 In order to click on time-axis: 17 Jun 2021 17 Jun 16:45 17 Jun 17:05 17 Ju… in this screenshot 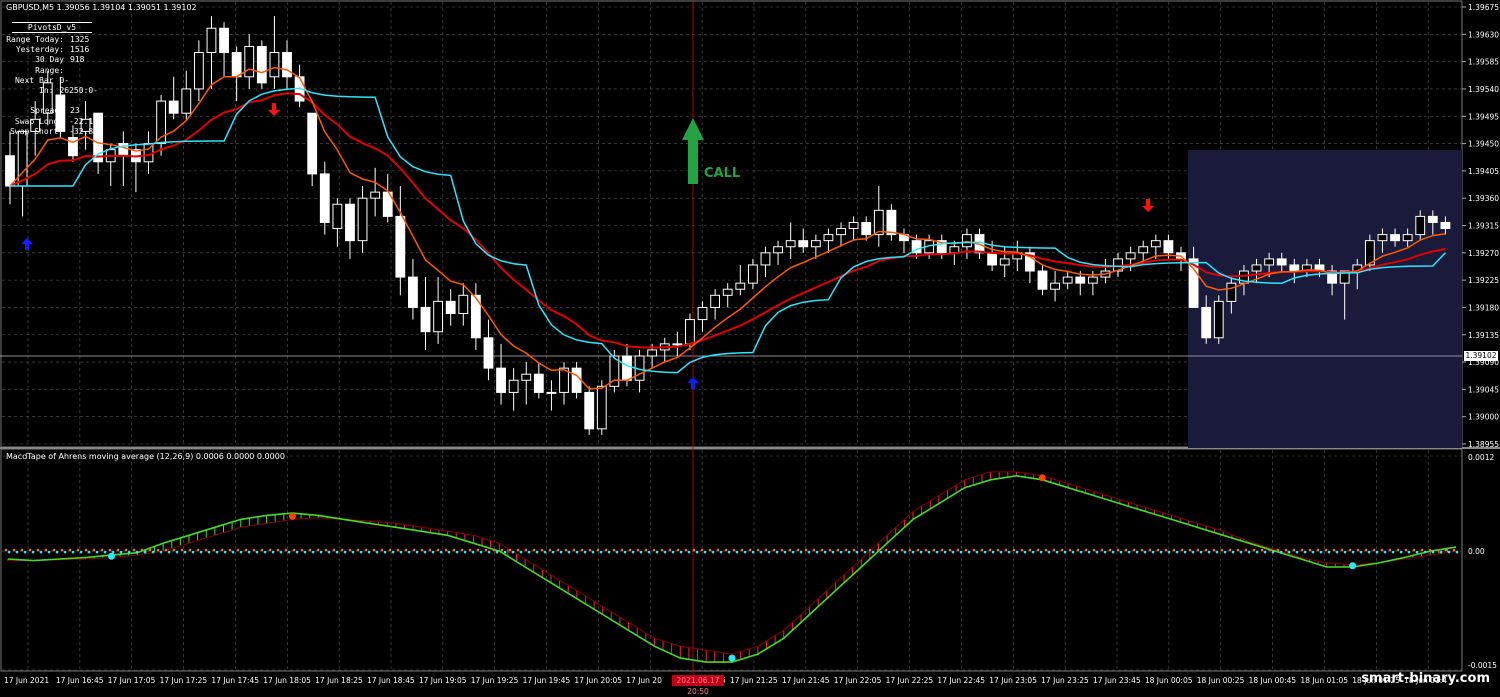, I will do `click(725, 680)`.